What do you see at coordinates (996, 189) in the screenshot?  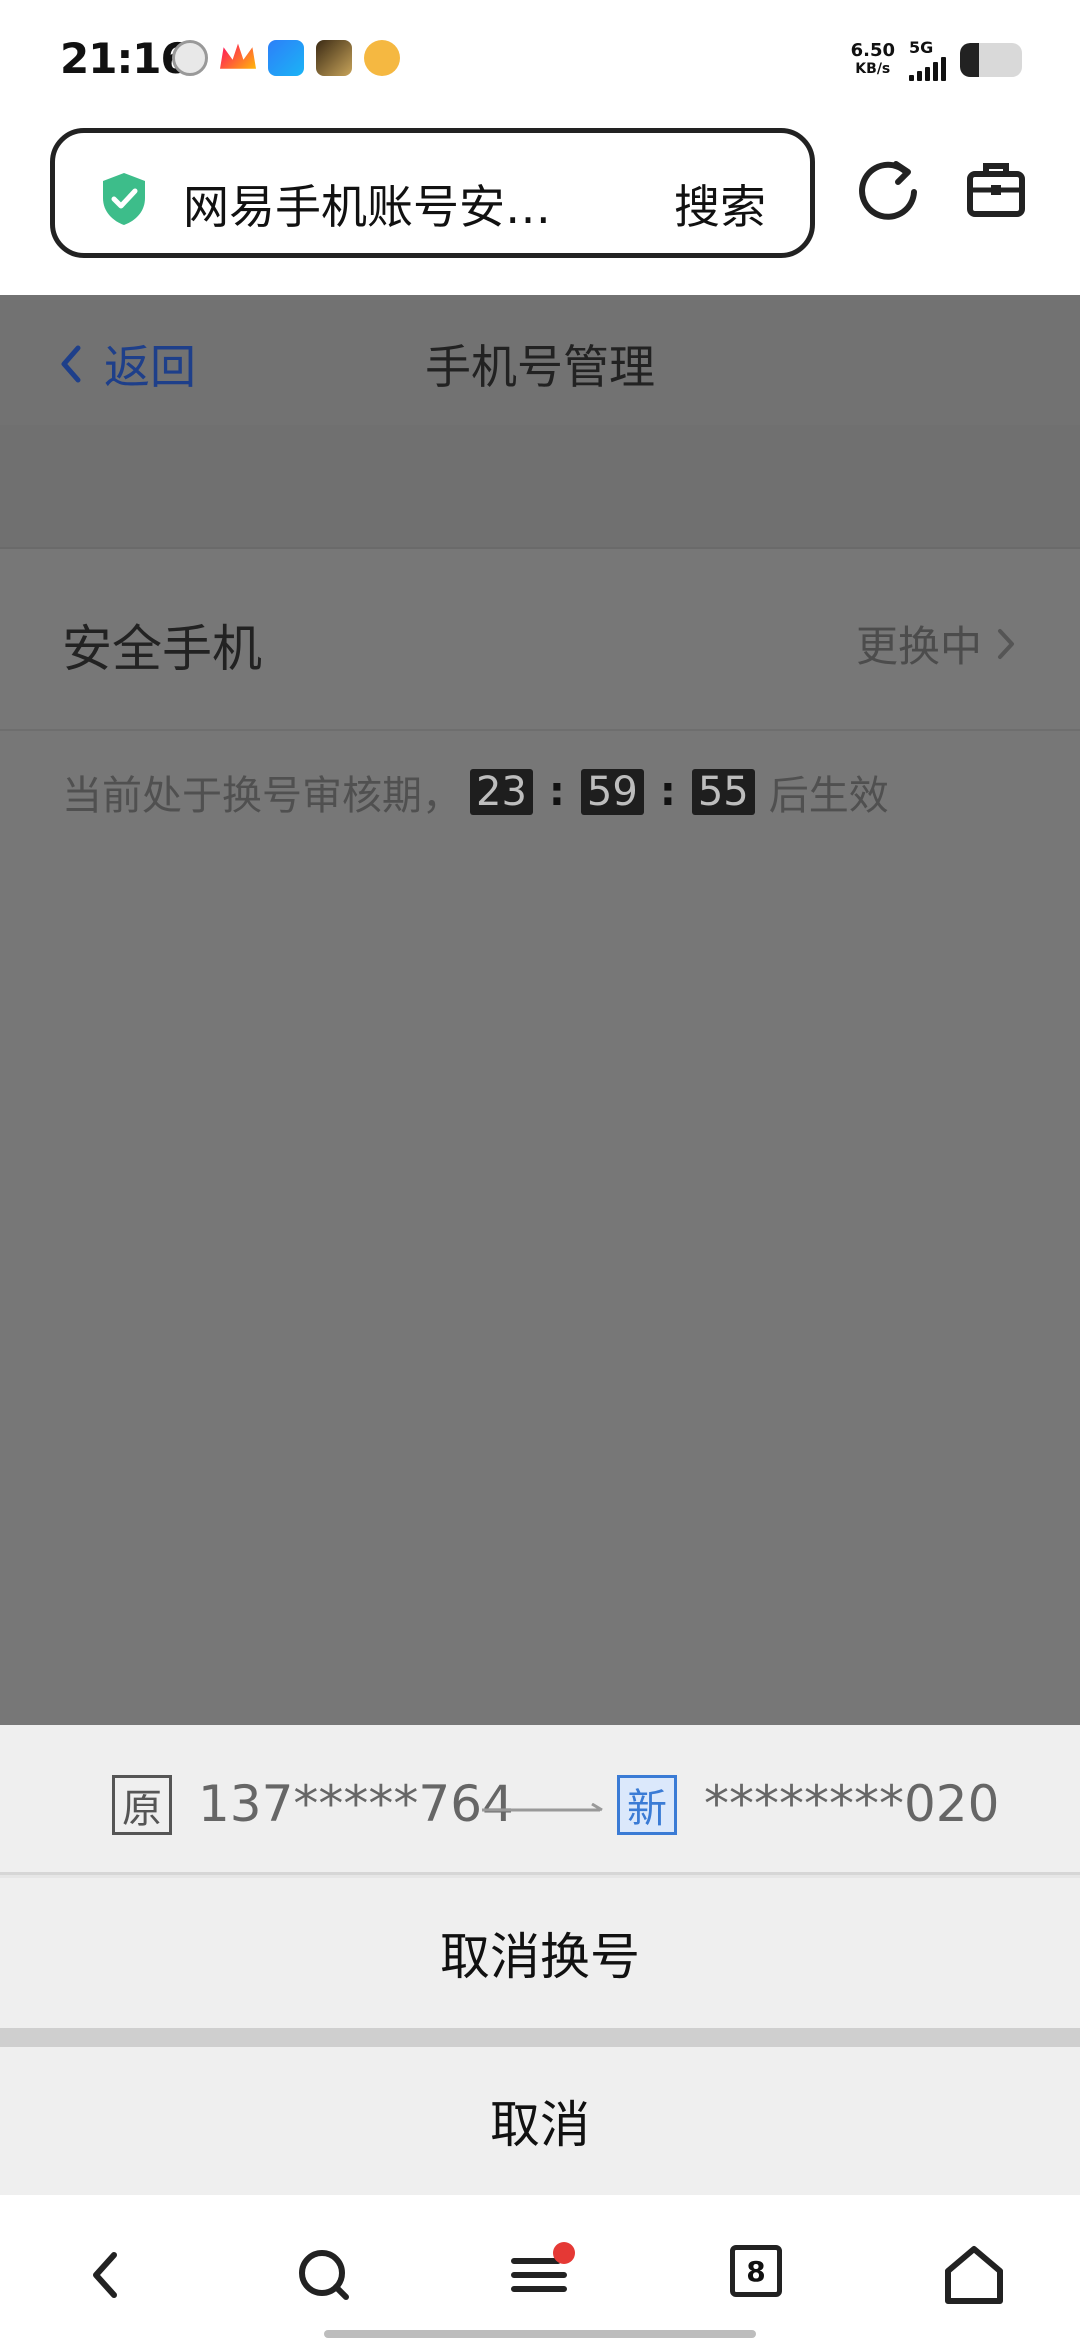 I see `toolbox-icon` at bounding box center [996, 189].